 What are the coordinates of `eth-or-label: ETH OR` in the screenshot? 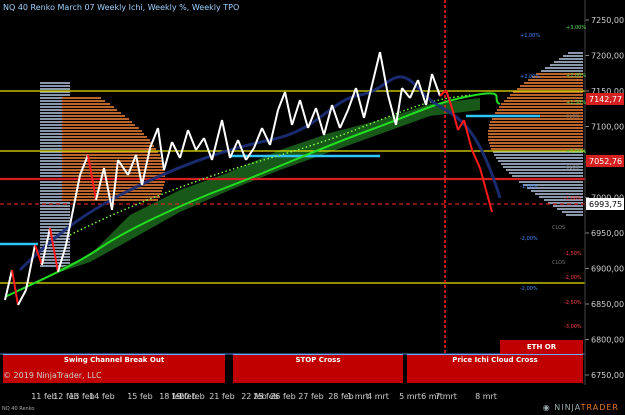 It's located at (541, 347).